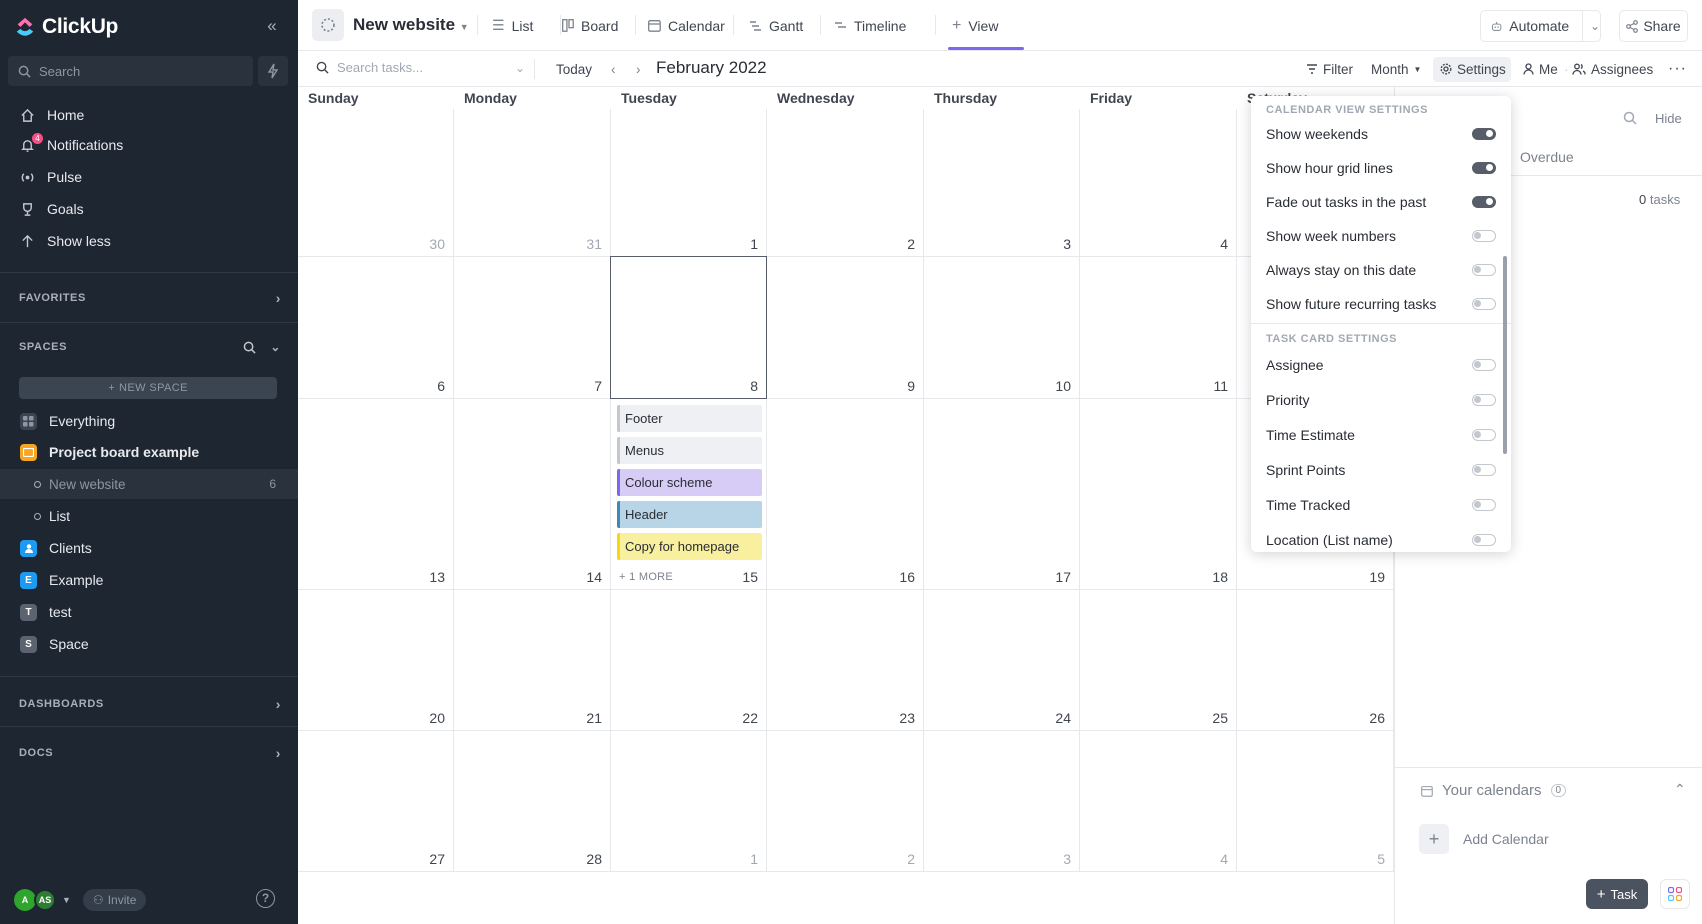 The height and width of the screenshot is (924, 1702). I want to click on calendar-day-cell: 18, so click(1158, 494).